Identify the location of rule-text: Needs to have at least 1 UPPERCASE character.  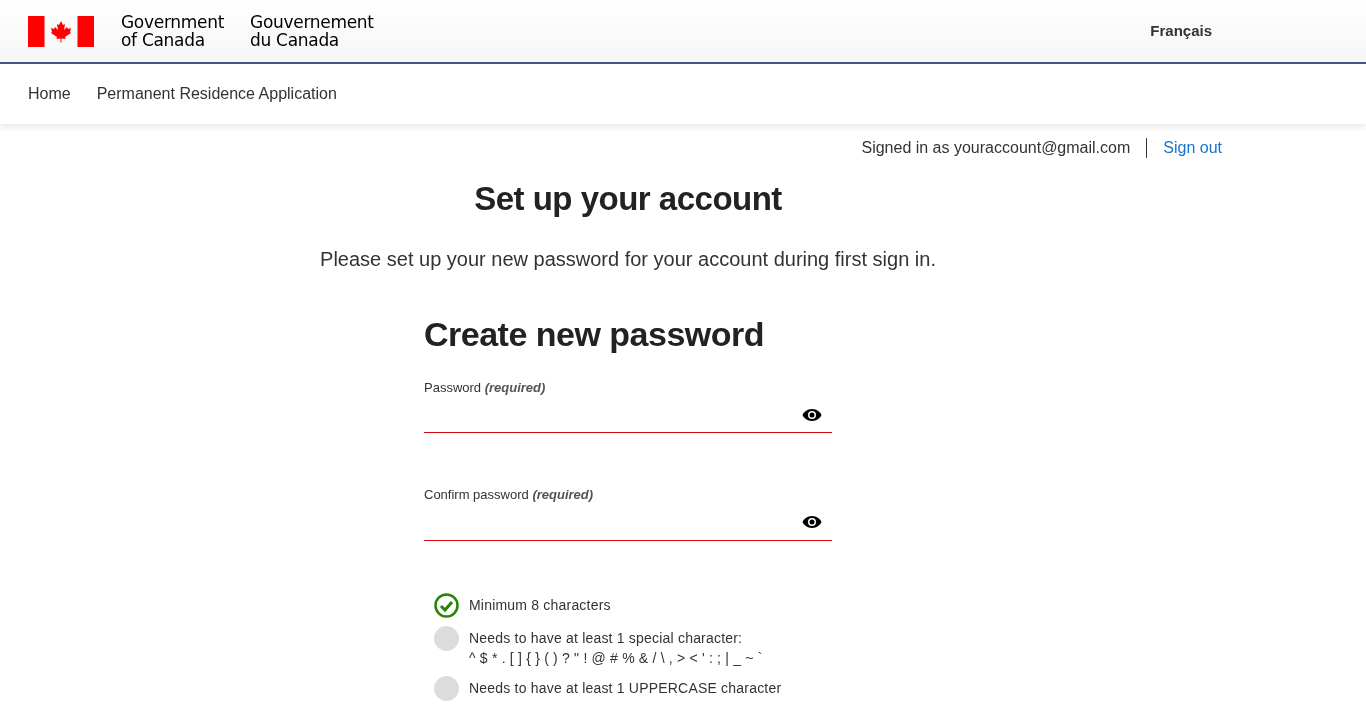
(625, 688).